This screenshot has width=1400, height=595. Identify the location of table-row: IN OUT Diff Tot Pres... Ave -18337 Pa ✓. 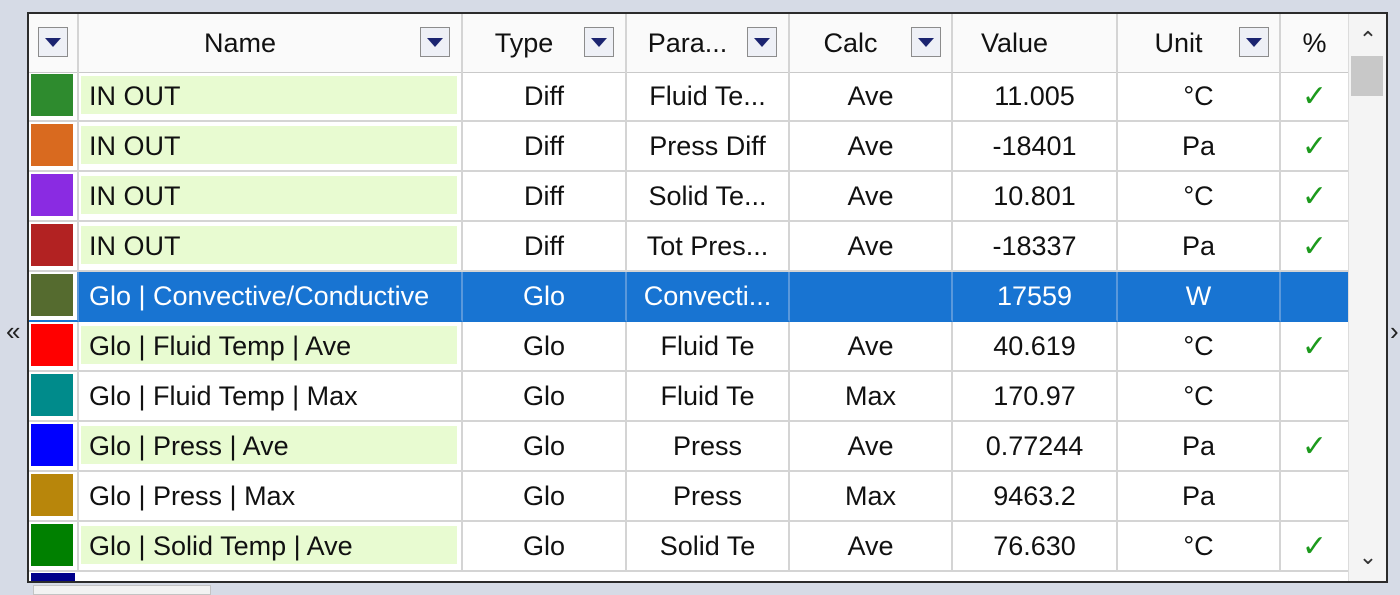
(688, 247).